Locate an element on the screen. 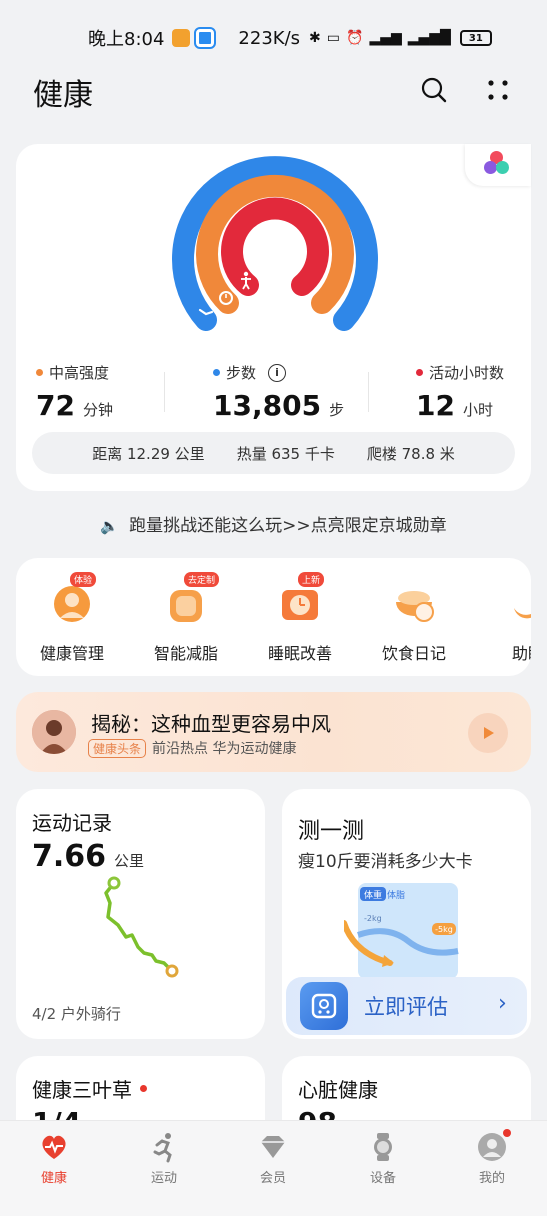 This screenshot has height=1216, width=547. service-badge: 去定制 is located at coordinates (202, 579).